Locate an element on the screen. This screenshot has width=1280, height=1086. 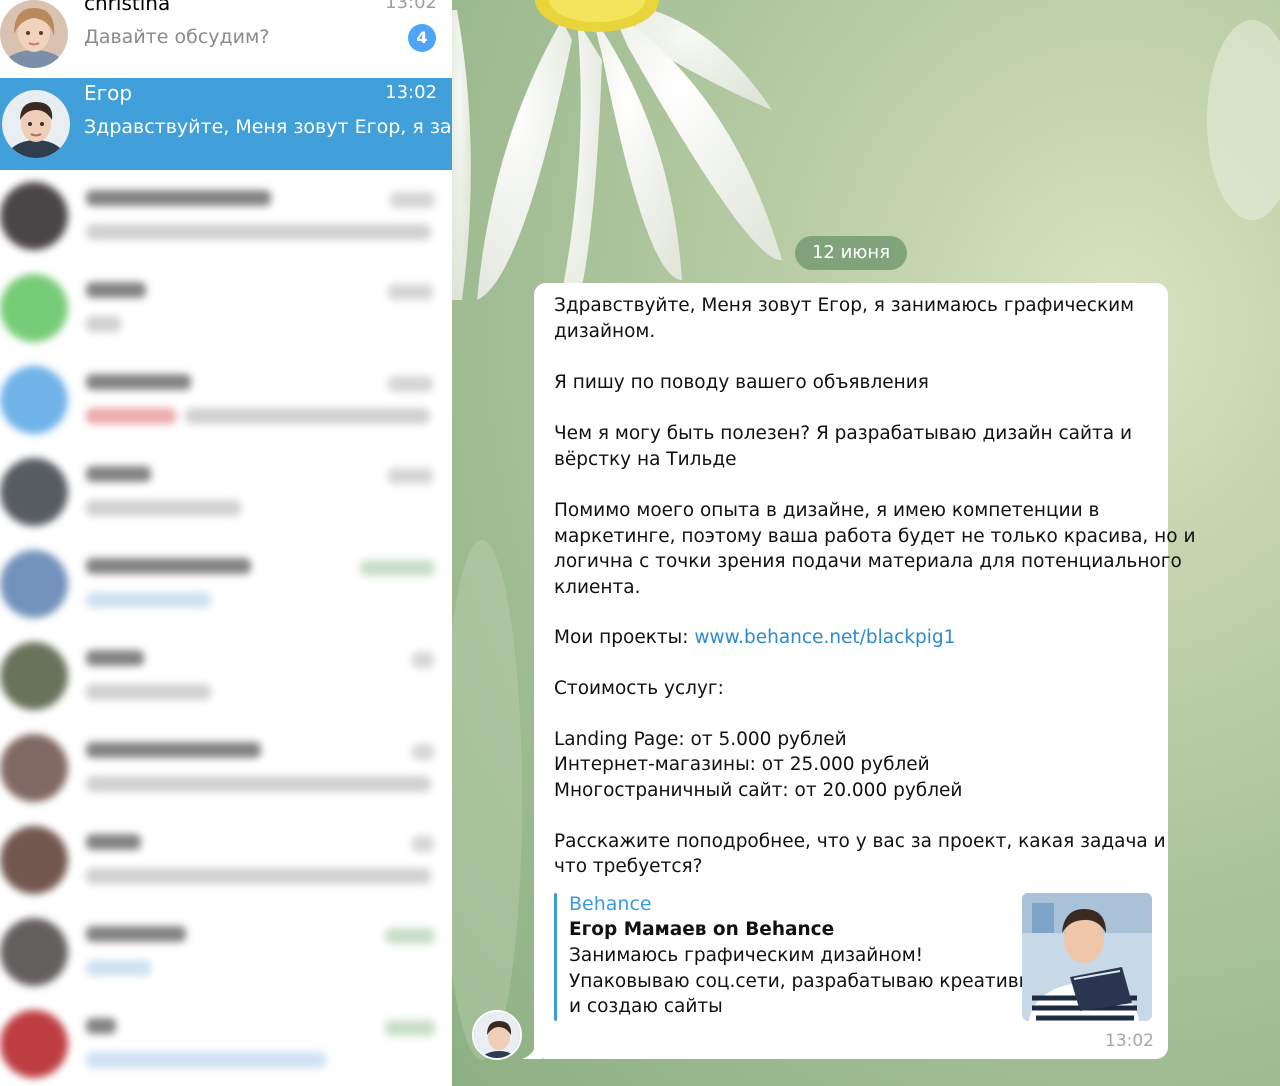
message-text: Я пишу по поводу вашего объявления is located at coordinates (741, 382).